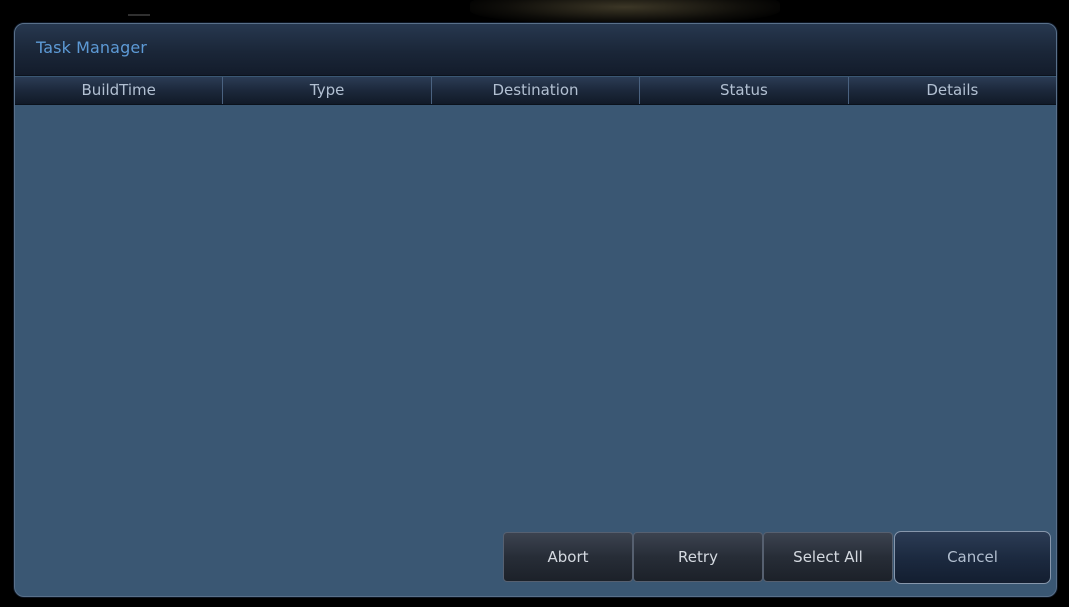  What do you see at coordinates (91, 47) in the screenshot?
I see `dialog-title: Task Manager` at bounding box center [91, 47].